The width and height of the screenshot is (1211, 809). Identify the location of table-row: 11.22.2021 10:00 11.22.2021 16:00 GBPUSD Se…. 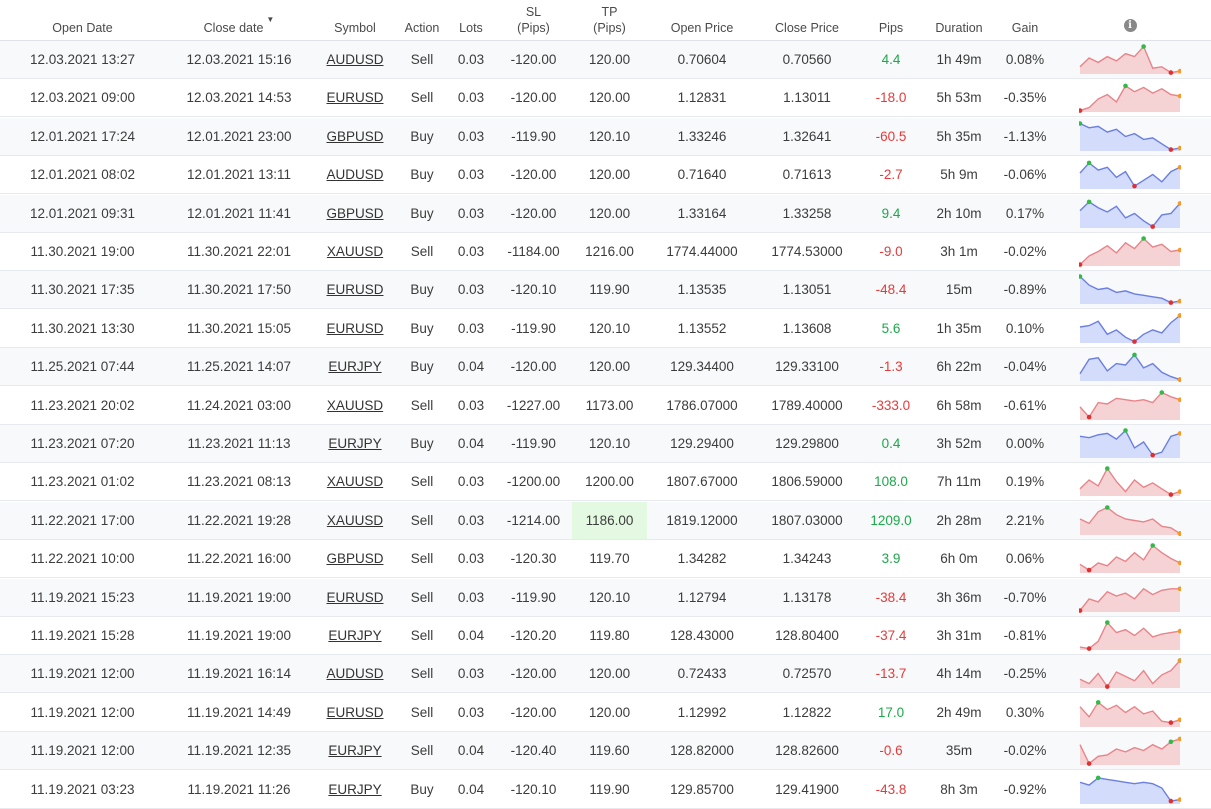
(605, 559).